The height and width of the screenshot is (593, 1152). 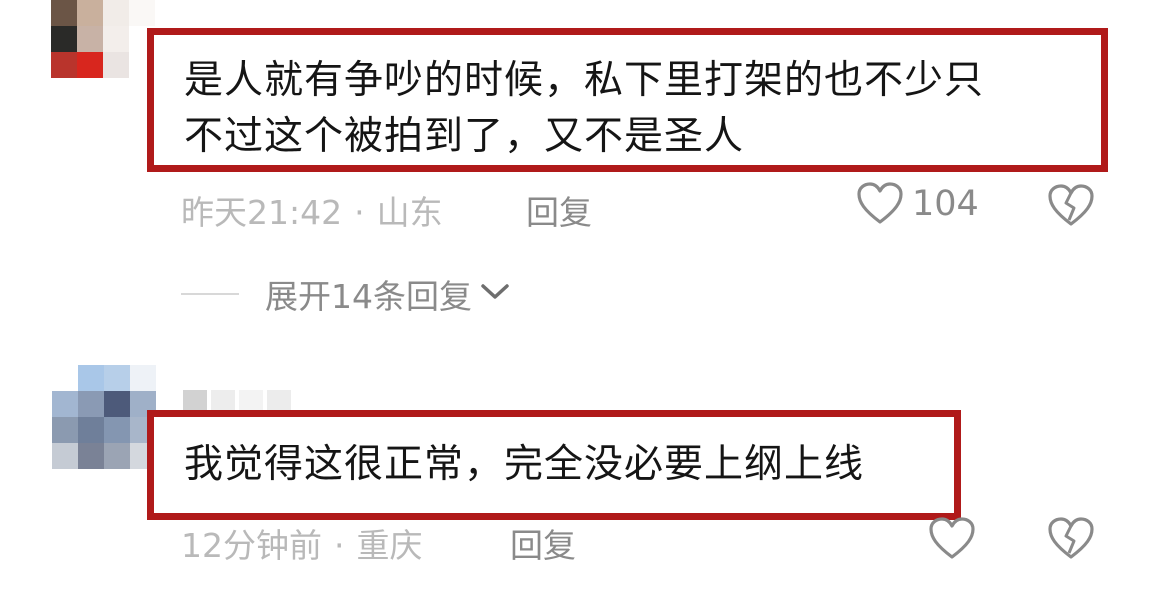 What do you see at coordinates (251, 545) in the screenshot?
I see `comment-time: 12分钟前` at bounding box center [251, 545].